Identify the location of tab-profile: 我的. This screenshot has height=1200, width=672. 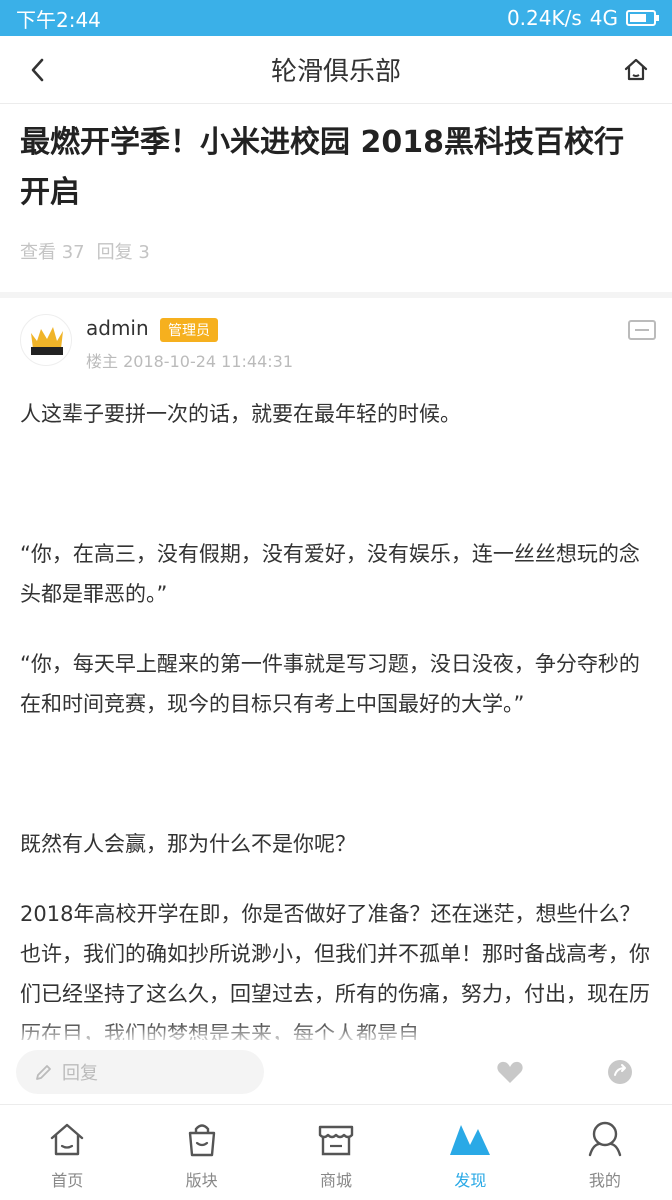
(605, 1152).